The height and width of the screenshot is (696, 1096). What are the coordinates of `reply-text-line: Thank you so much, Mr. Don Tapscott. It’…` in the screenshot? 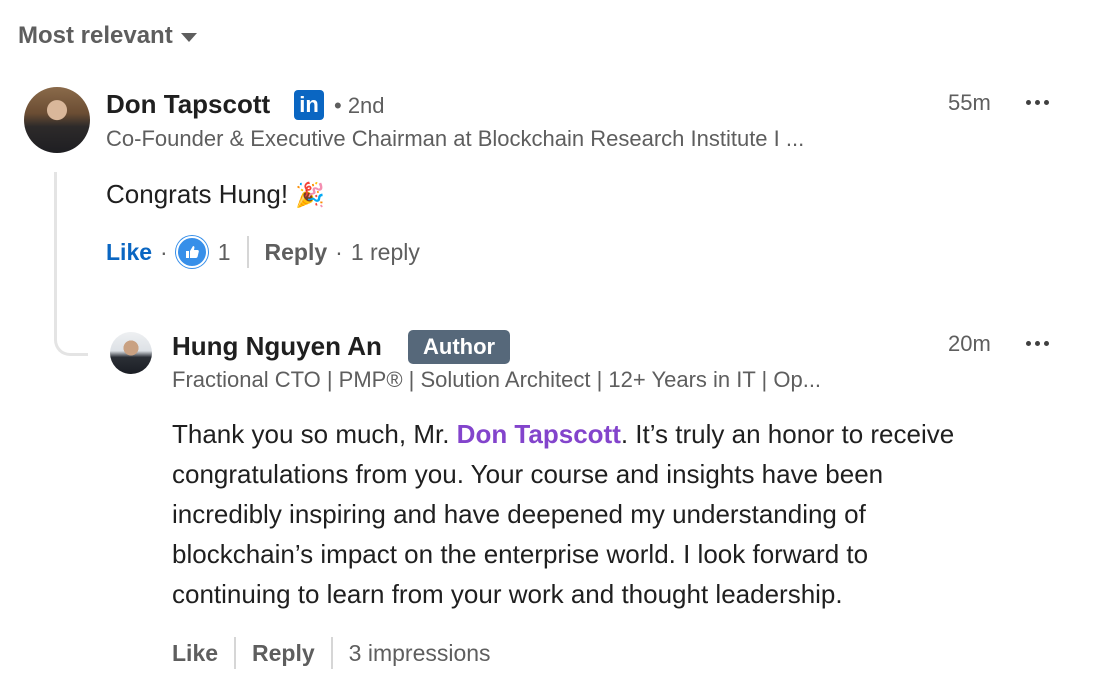 It's located at (563, 434).